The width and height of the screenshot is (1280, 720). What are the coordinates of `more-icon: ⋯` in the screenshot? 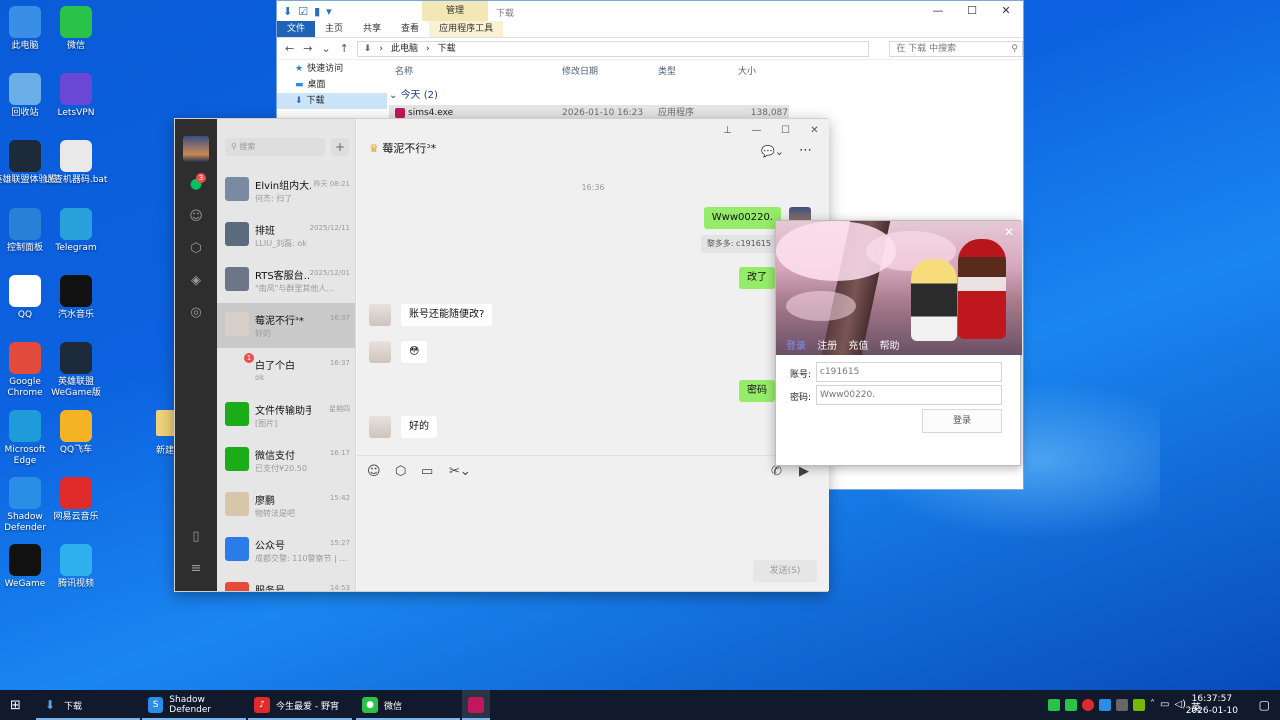 It's located at (805, 150).